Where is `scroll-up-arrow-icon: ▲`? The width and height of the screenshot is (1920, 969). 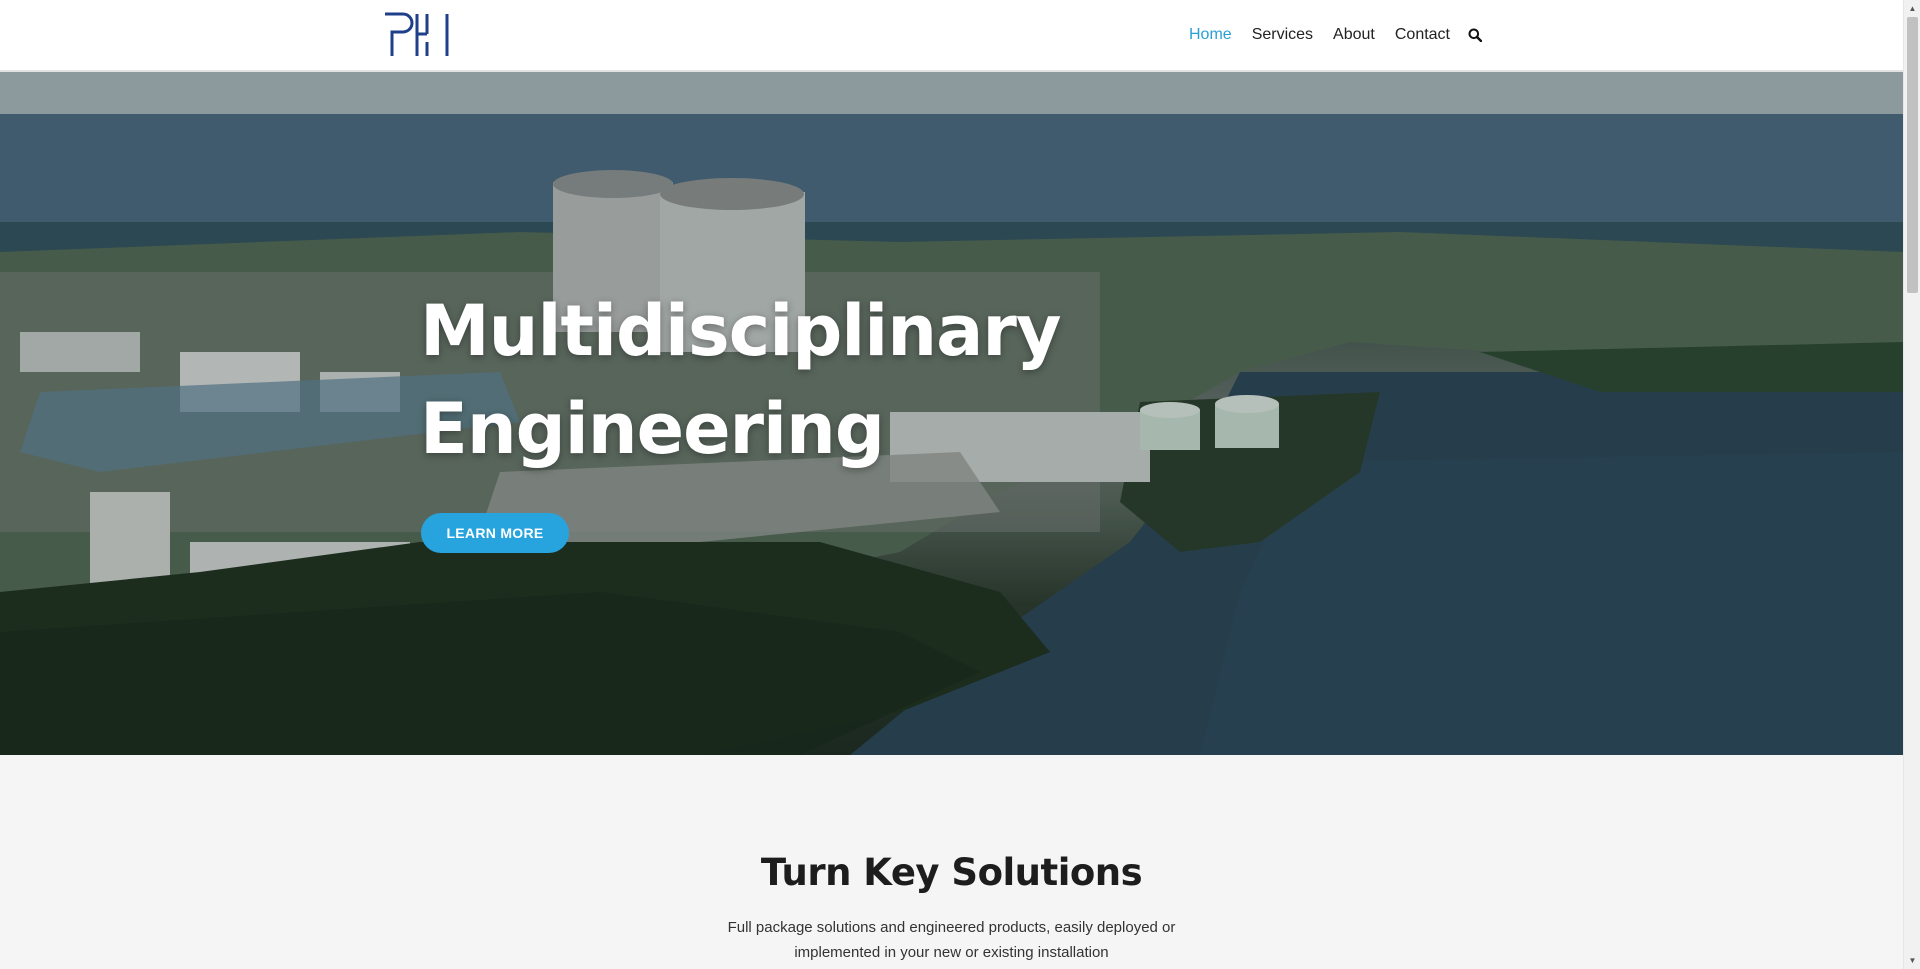
scroll-up-arrow-icon: ▲ is located at coordinates (1912, 8).